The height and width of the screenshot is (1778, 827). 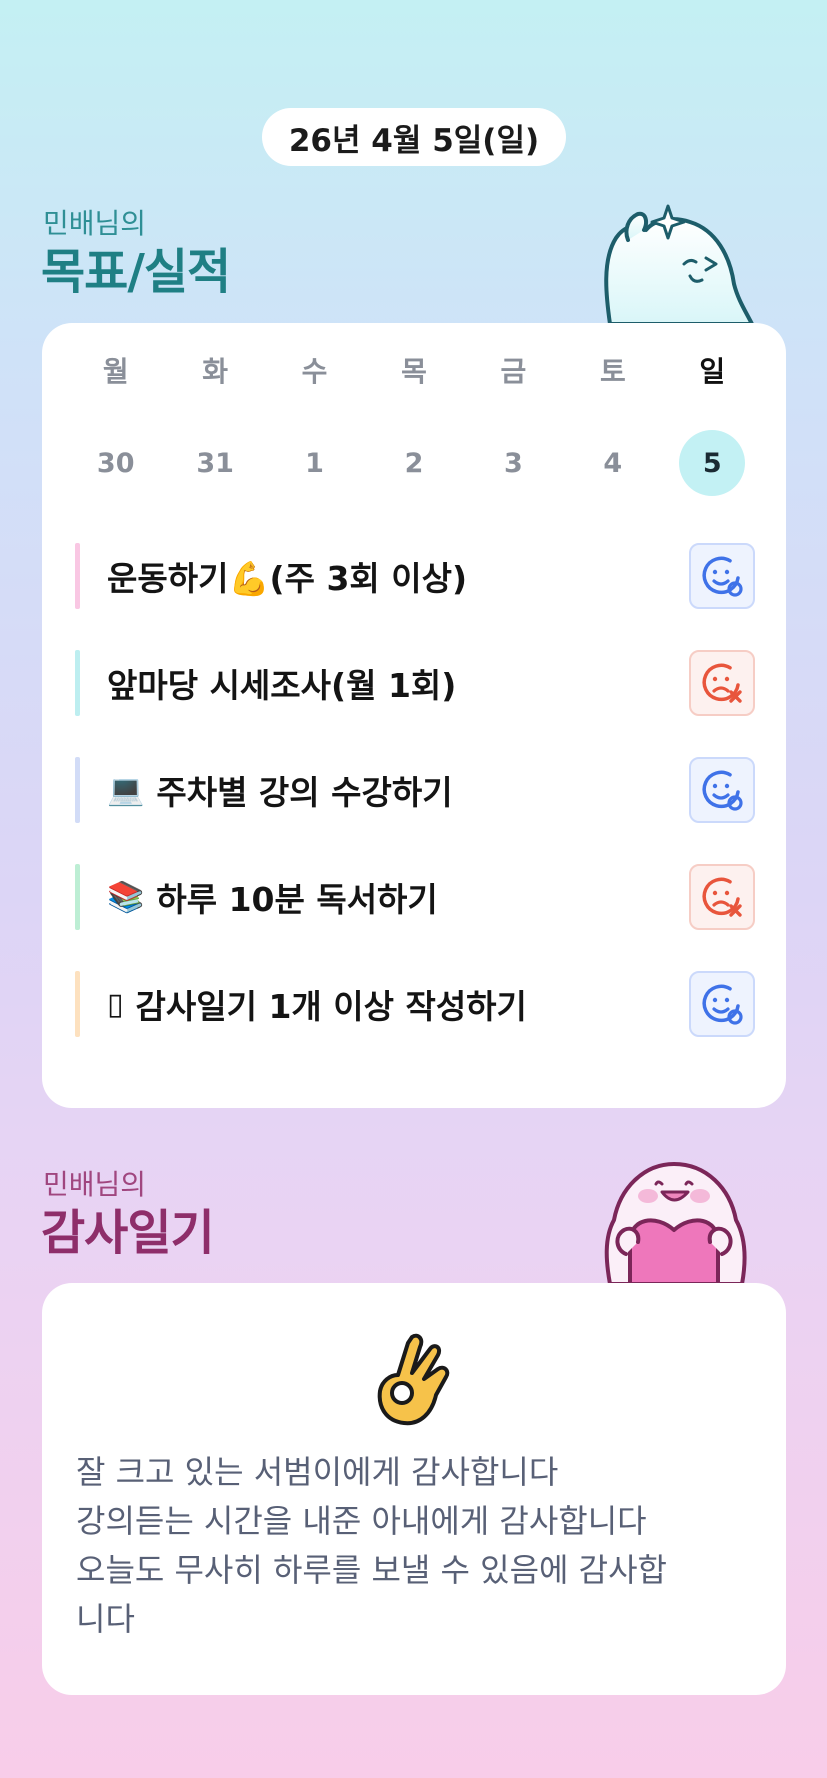 What do you see at coordinates (414, 137) in the screenshot?
I see `date-display: 26년 4월 5일(일)` at bounding box center [414, 137].